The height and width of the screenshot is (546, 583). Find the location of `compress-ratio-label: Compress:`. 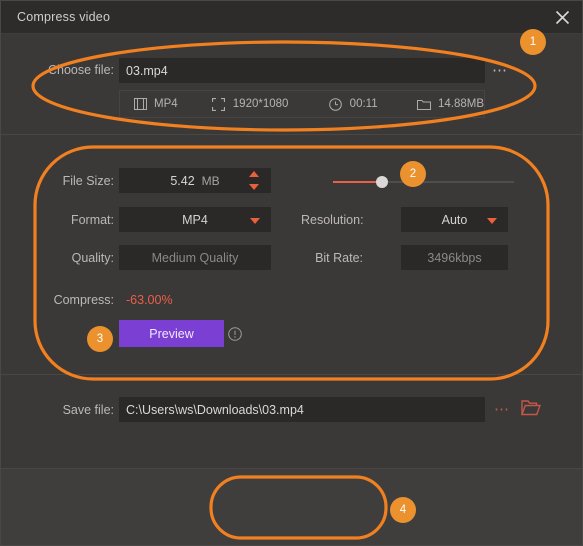

compress-ratio-label: Compress: is located at coordinates (83, 300).